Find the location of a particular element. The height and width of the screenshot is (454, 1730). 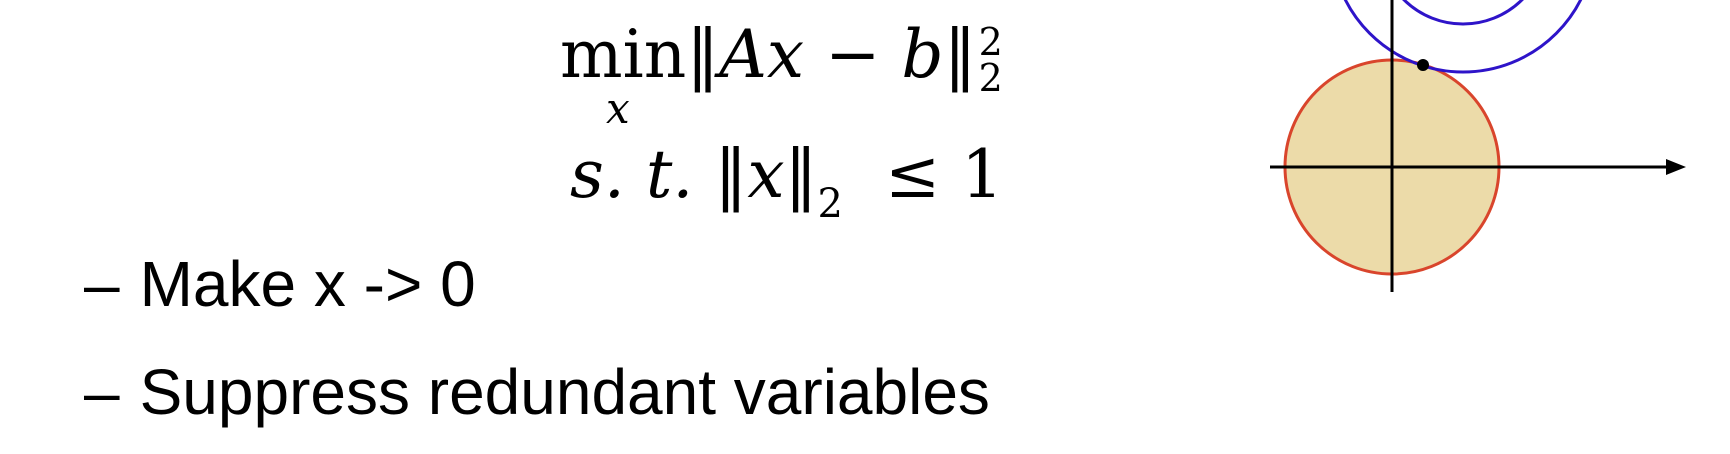

residual-expression: Ax − b is located at coordinates (831, 54).